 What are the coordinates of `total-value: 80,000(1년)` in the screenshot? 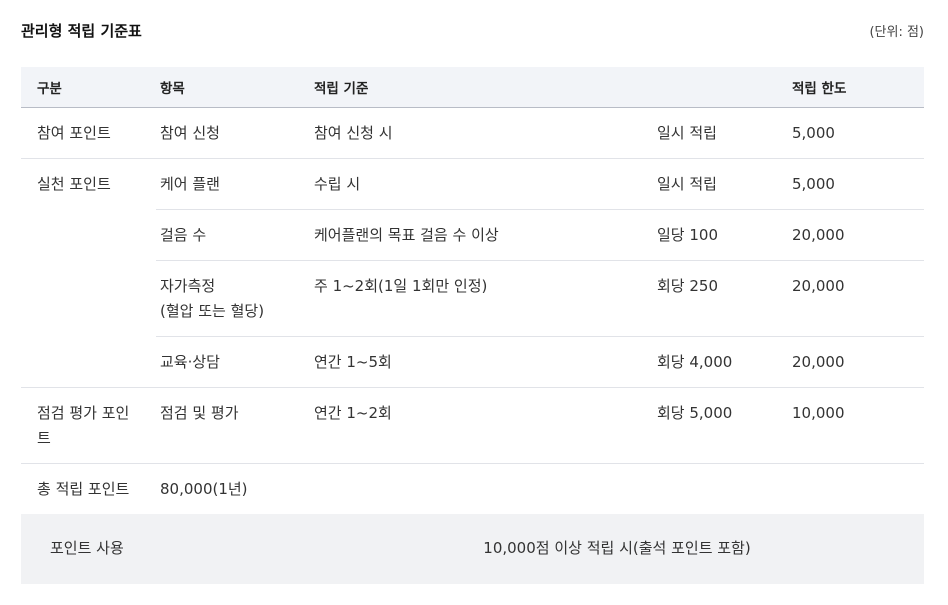 It's located at (204, 488).